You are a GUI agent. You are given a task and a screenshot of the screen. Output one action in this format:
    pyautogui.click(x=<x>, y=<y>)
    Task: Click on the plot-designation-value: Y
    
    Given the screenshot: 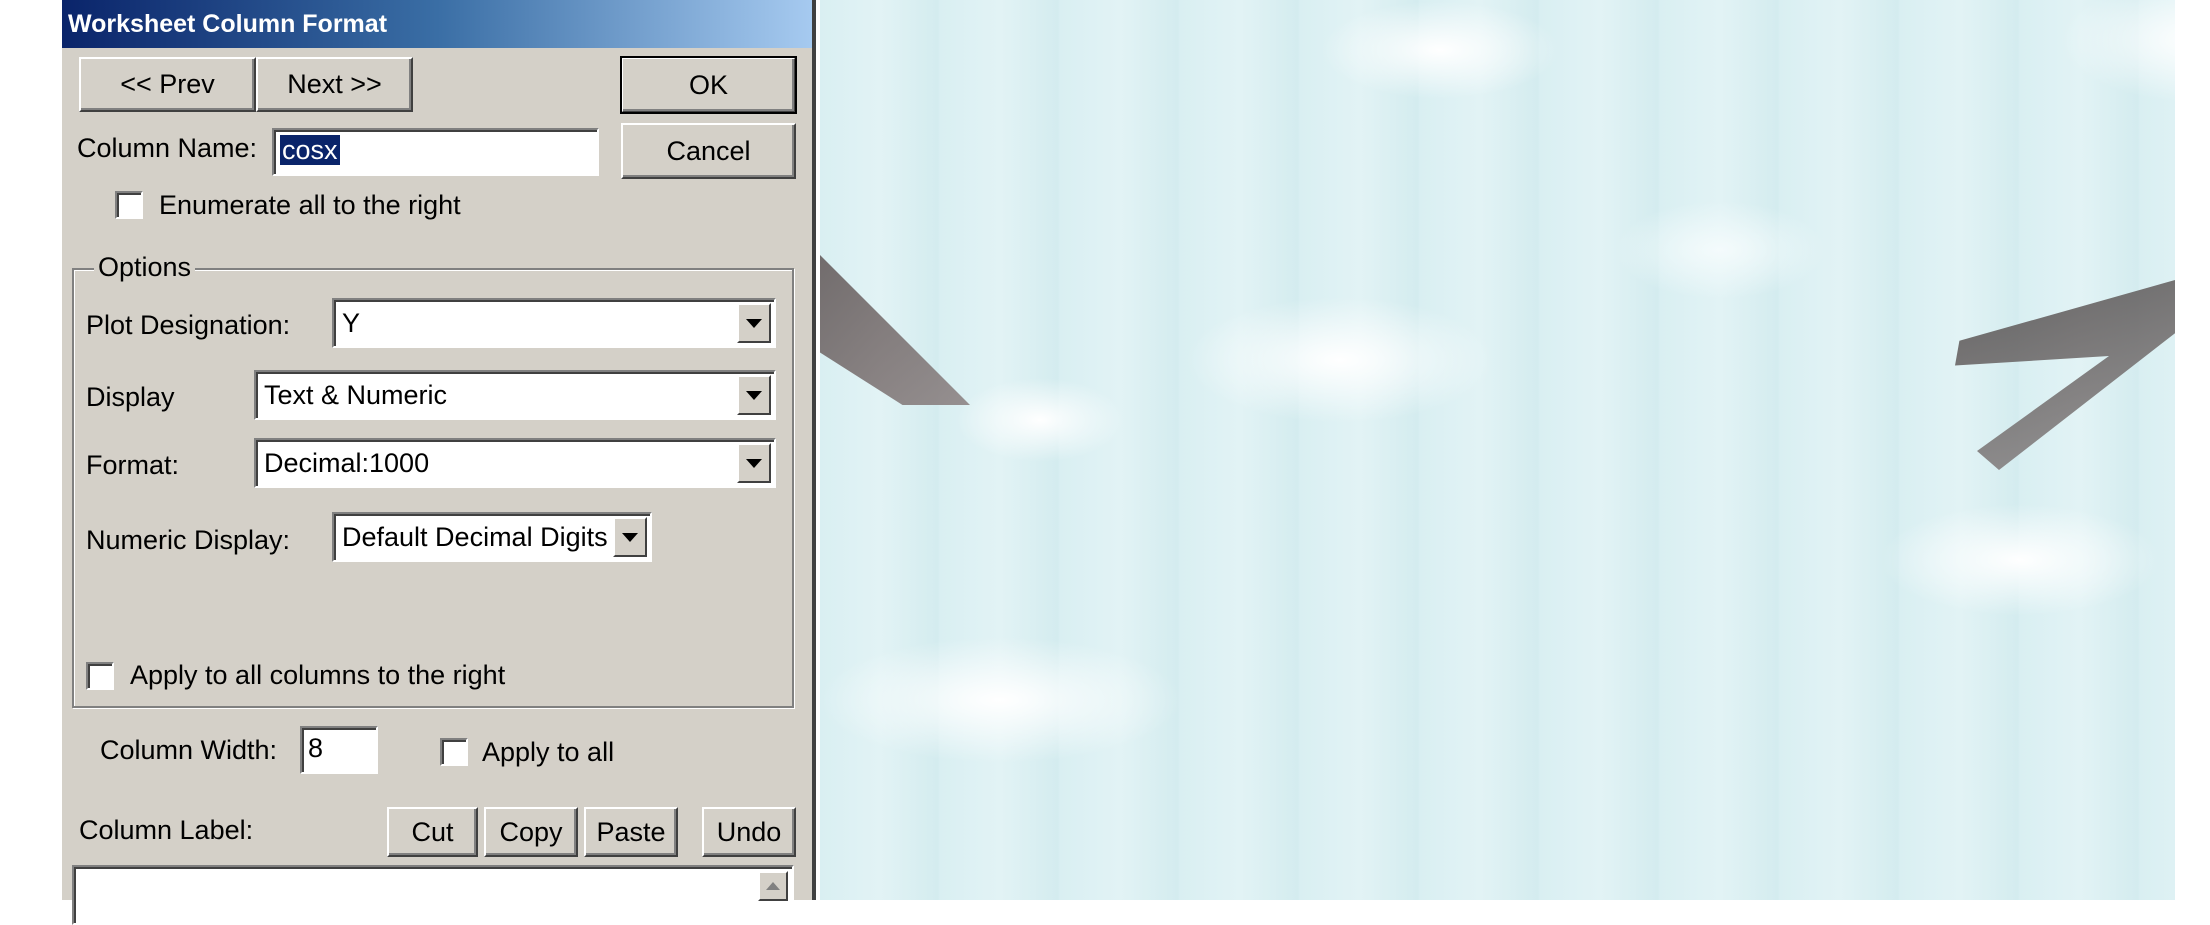 What is the action you would take?
    pyautogui.click(x=351, y=322)
    